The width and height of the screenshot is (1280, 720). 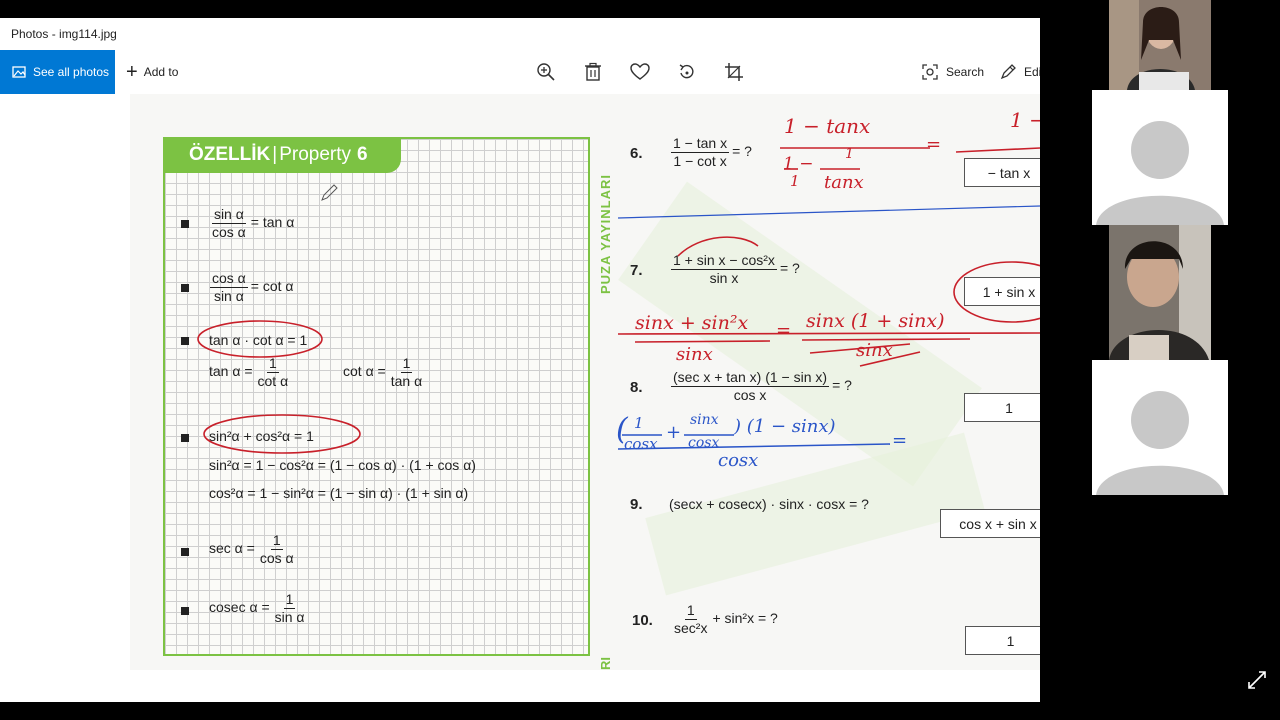 What do you see at coordinates (636, 270) in the screenshot?
I see `question-number: 7.` at bounding box center [636, 270].